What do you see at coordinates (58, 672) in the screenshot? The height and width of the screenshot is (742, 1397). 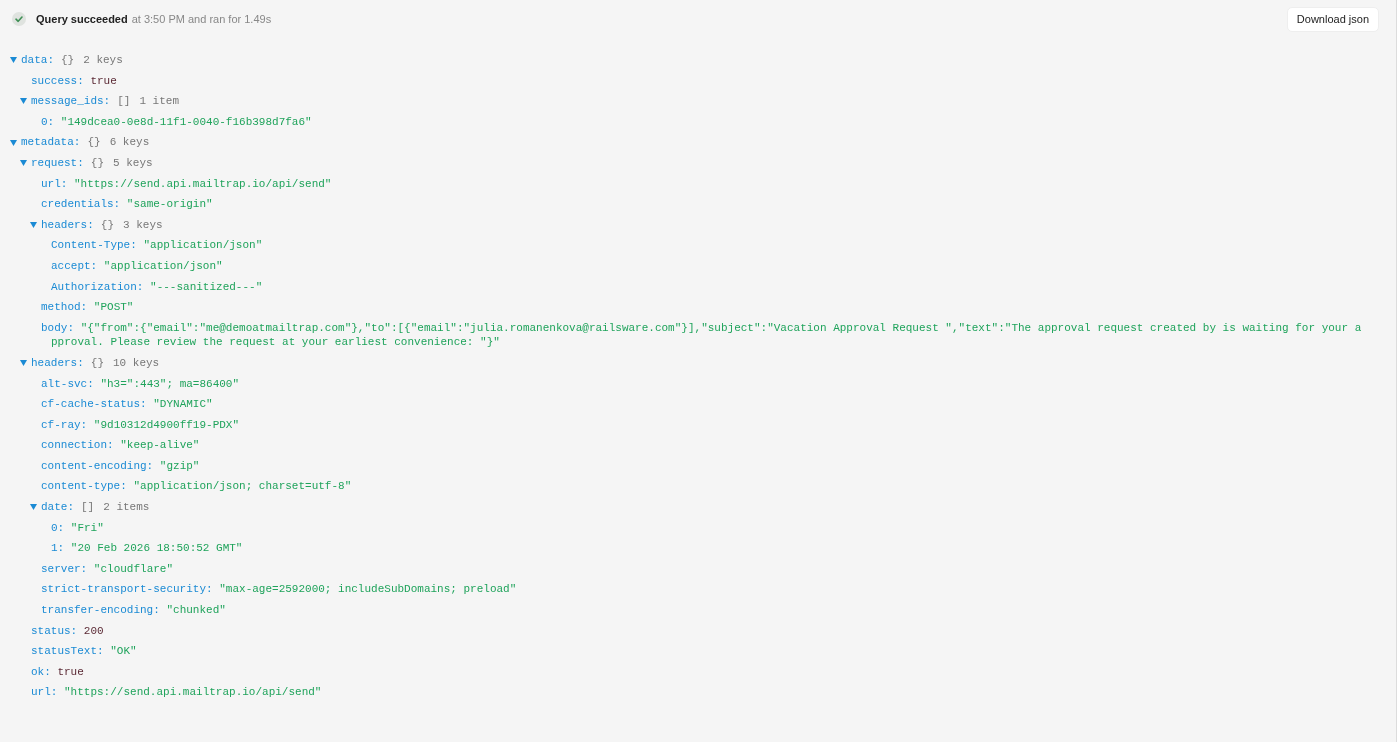 I see `json-entry: ok: true` at bounding box center [58, 672].